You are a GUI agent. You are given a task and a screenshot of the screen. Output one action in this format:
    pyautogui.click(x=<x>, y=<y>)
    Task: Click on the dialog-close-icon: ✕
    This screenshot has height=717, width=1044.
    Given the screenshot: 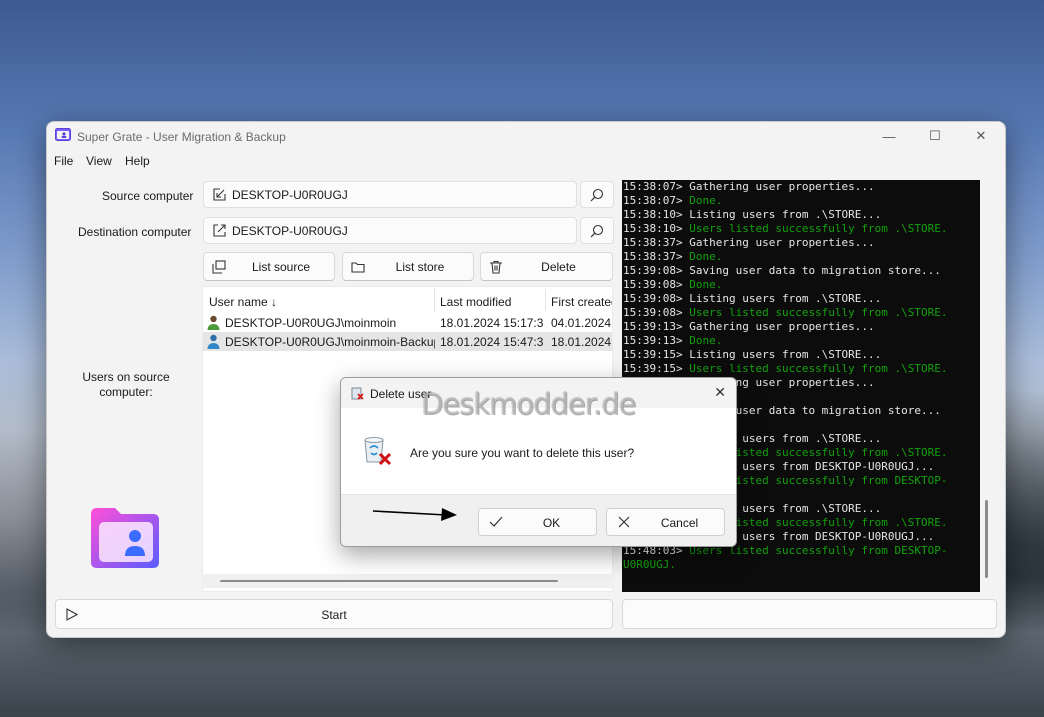 What is the action you would take?
    pyautogui.click(x=720, y=392)
    